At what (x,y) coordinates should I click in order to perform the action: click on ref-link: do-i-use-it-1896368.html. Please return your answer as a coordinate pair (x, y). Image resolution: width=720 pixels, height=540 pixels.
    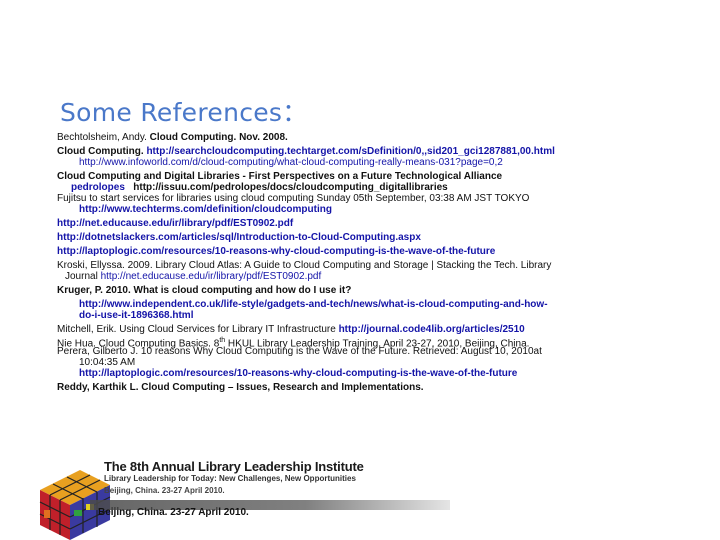
    Looking at the image, I should click on (136, 315).